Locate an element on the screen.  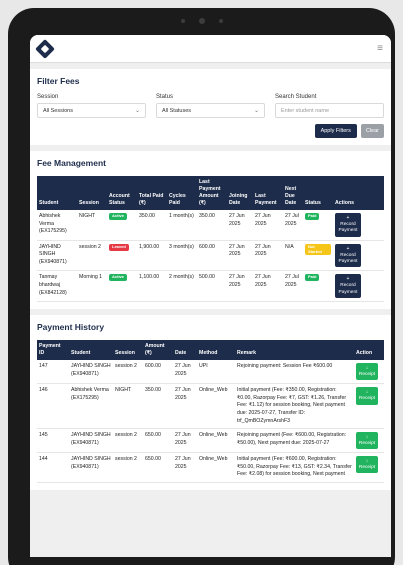
hamburger-menu-icon: ≡ is located at coordinates (380, 48).